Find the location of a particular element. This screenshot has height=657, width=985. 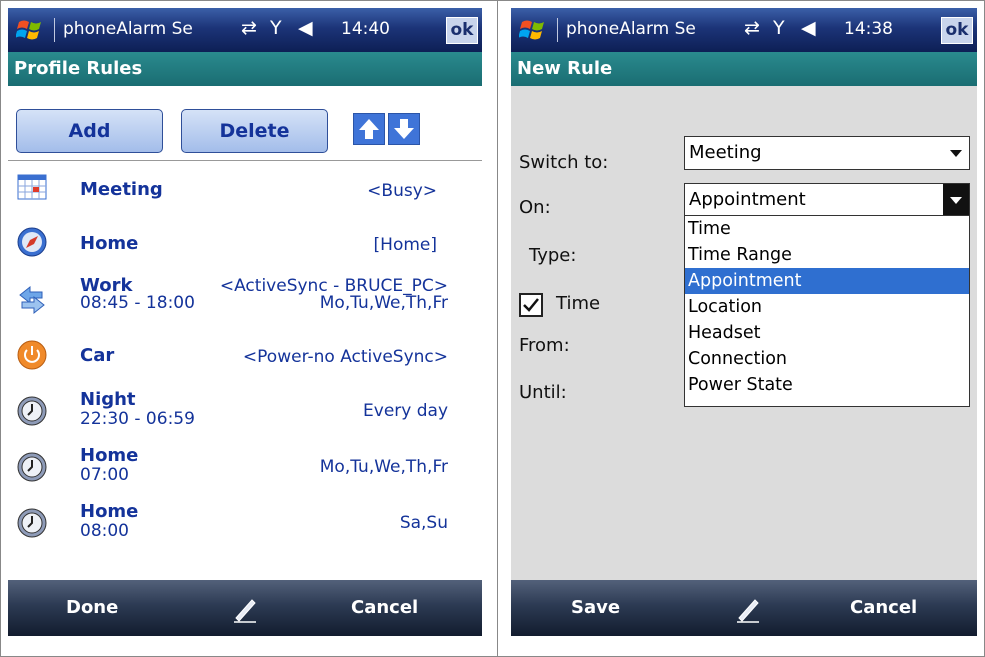

on-label: On: is located at coordinates (535, 207).